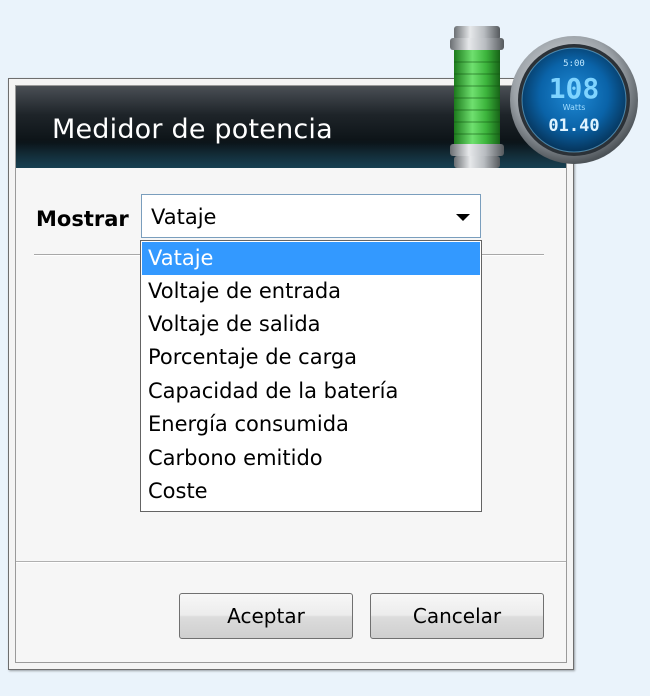 The image size is (650, 696). Describe the element at coordinates (311, 357) in the screenshot. I see `dropdown-option-porcentaje-carga: Porcentaje de carga` at that location.